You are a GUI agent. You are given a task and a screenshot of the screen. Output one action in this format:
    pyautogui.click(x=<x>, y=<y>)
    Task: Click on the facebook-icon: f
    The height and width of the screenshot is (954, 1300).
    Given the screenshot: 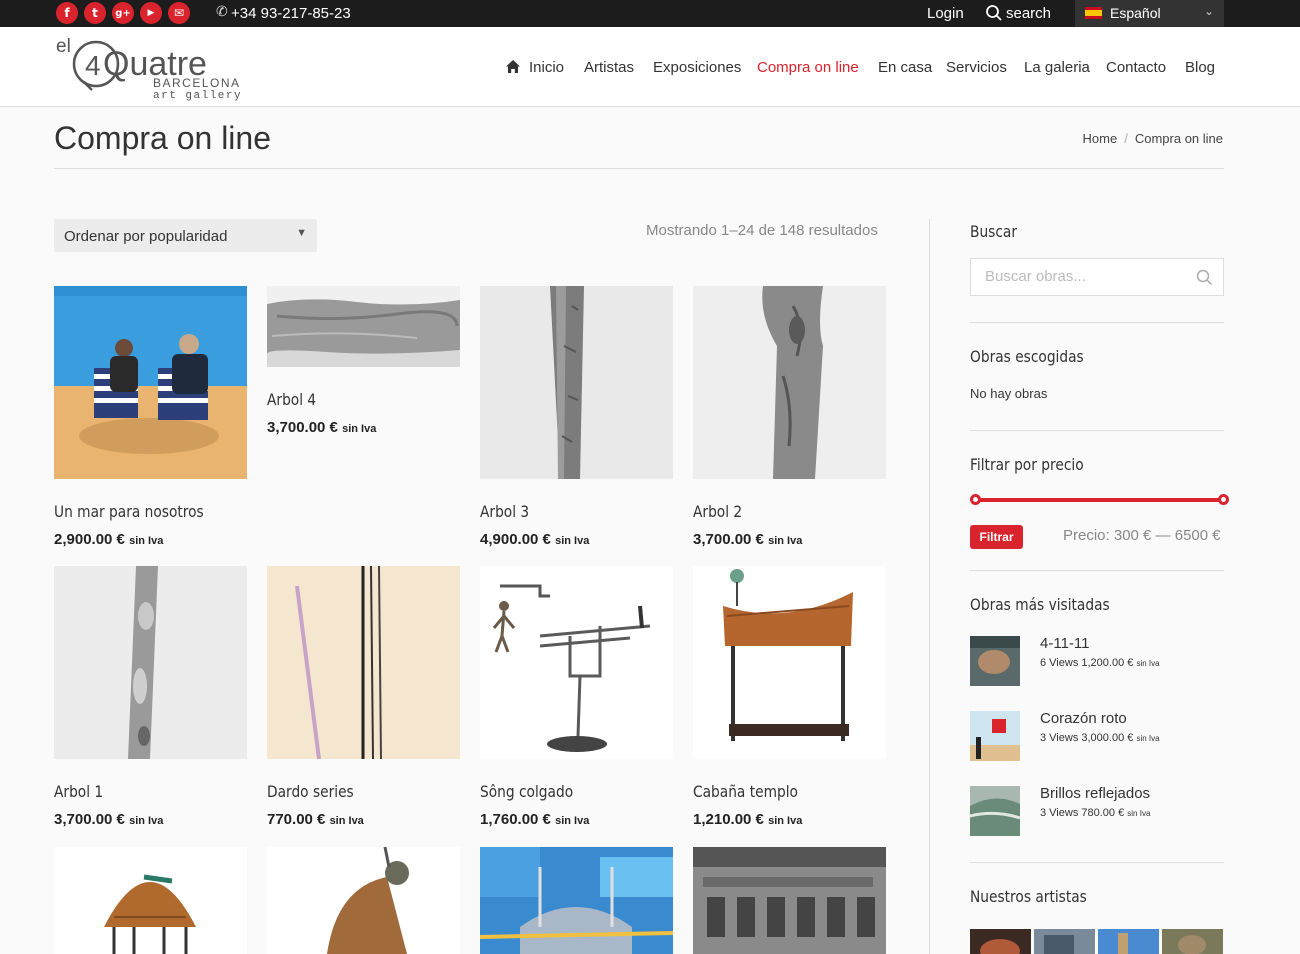 What is the action you would take?
    pyautogui.click(x=67, y=13)
    